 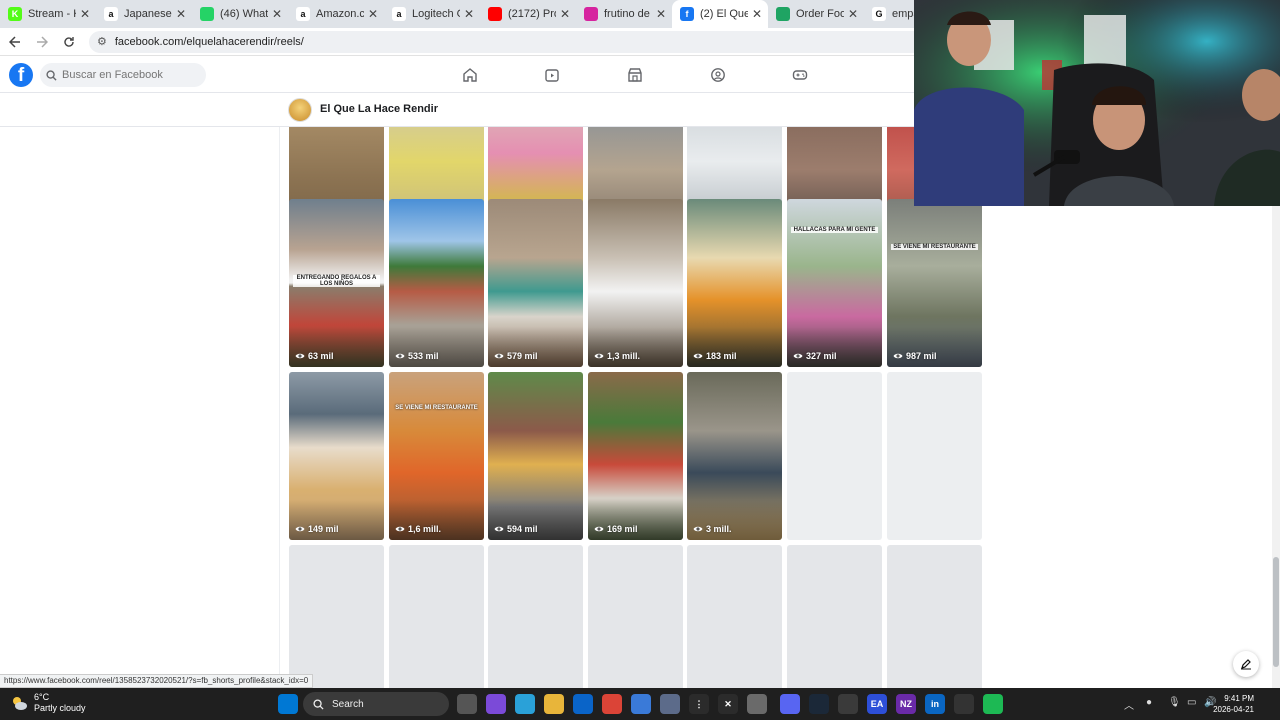 I want to click on chrome-icon, so click(x=612, y=704).